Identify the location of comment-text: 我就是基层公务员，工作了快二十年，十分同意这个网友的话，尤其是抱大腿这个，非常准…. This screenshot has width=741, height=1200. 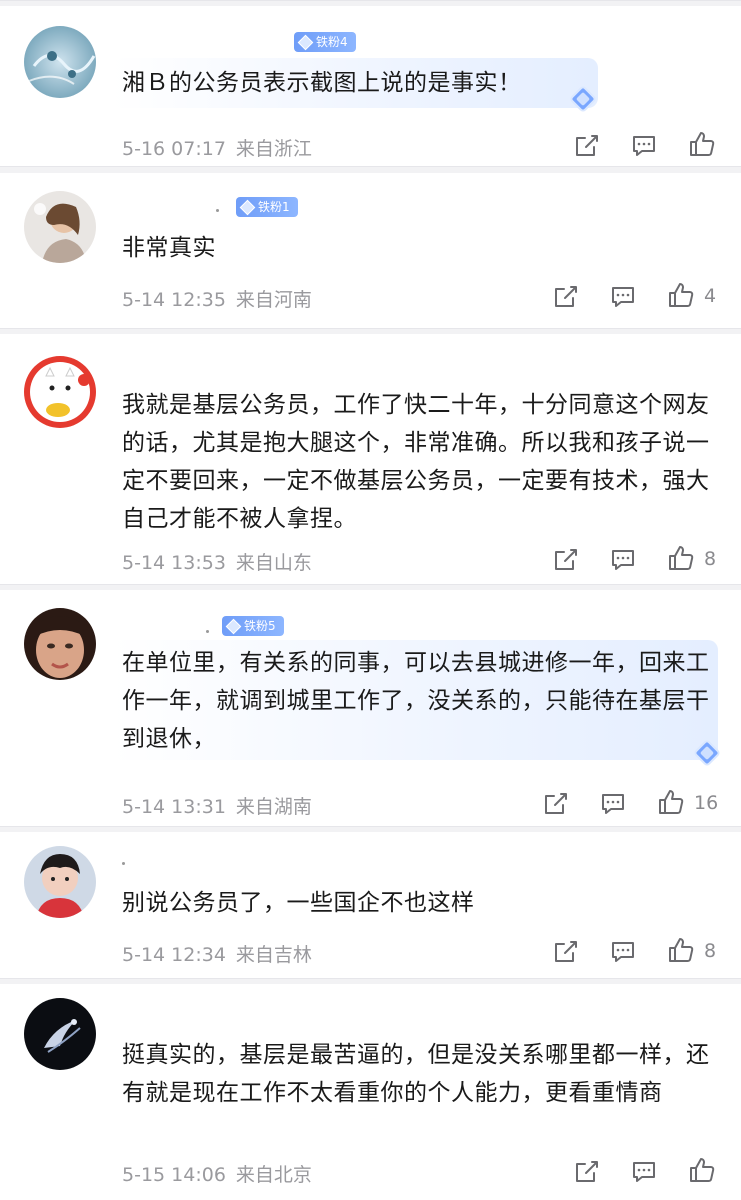
(416, 462).